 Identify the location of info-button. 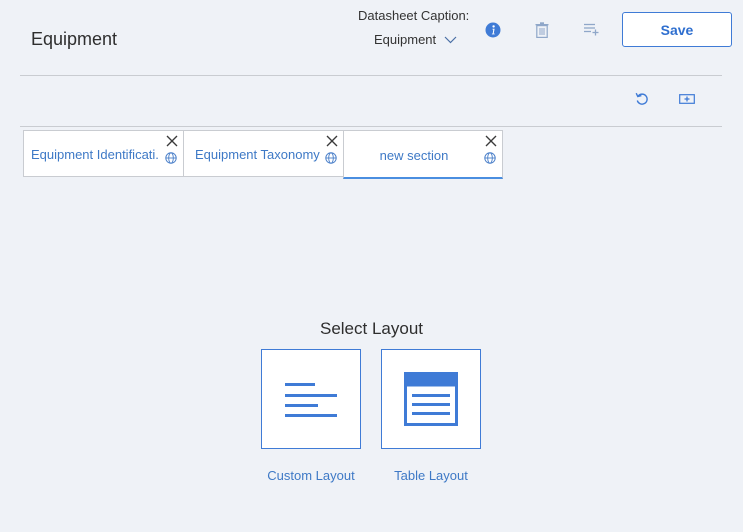
(493, 30).